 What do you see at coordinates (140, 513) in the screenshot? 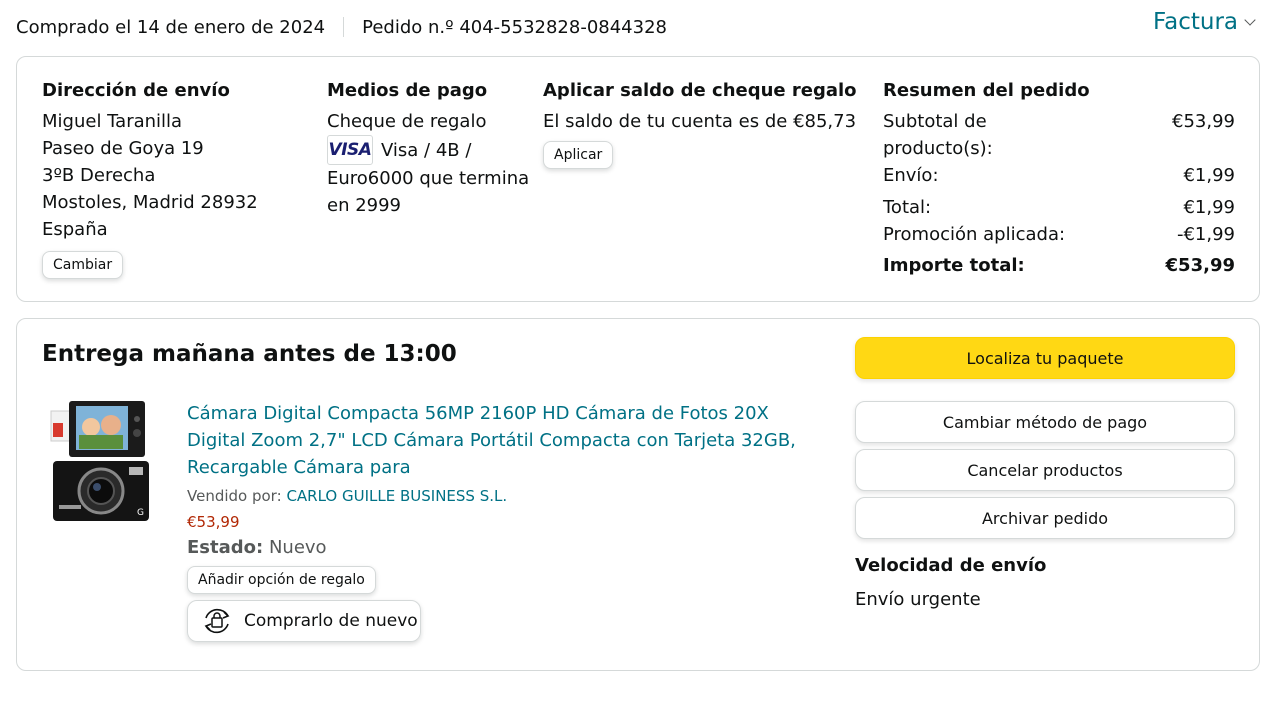
I see `svg-text: G` at bounding box center [140, 513].